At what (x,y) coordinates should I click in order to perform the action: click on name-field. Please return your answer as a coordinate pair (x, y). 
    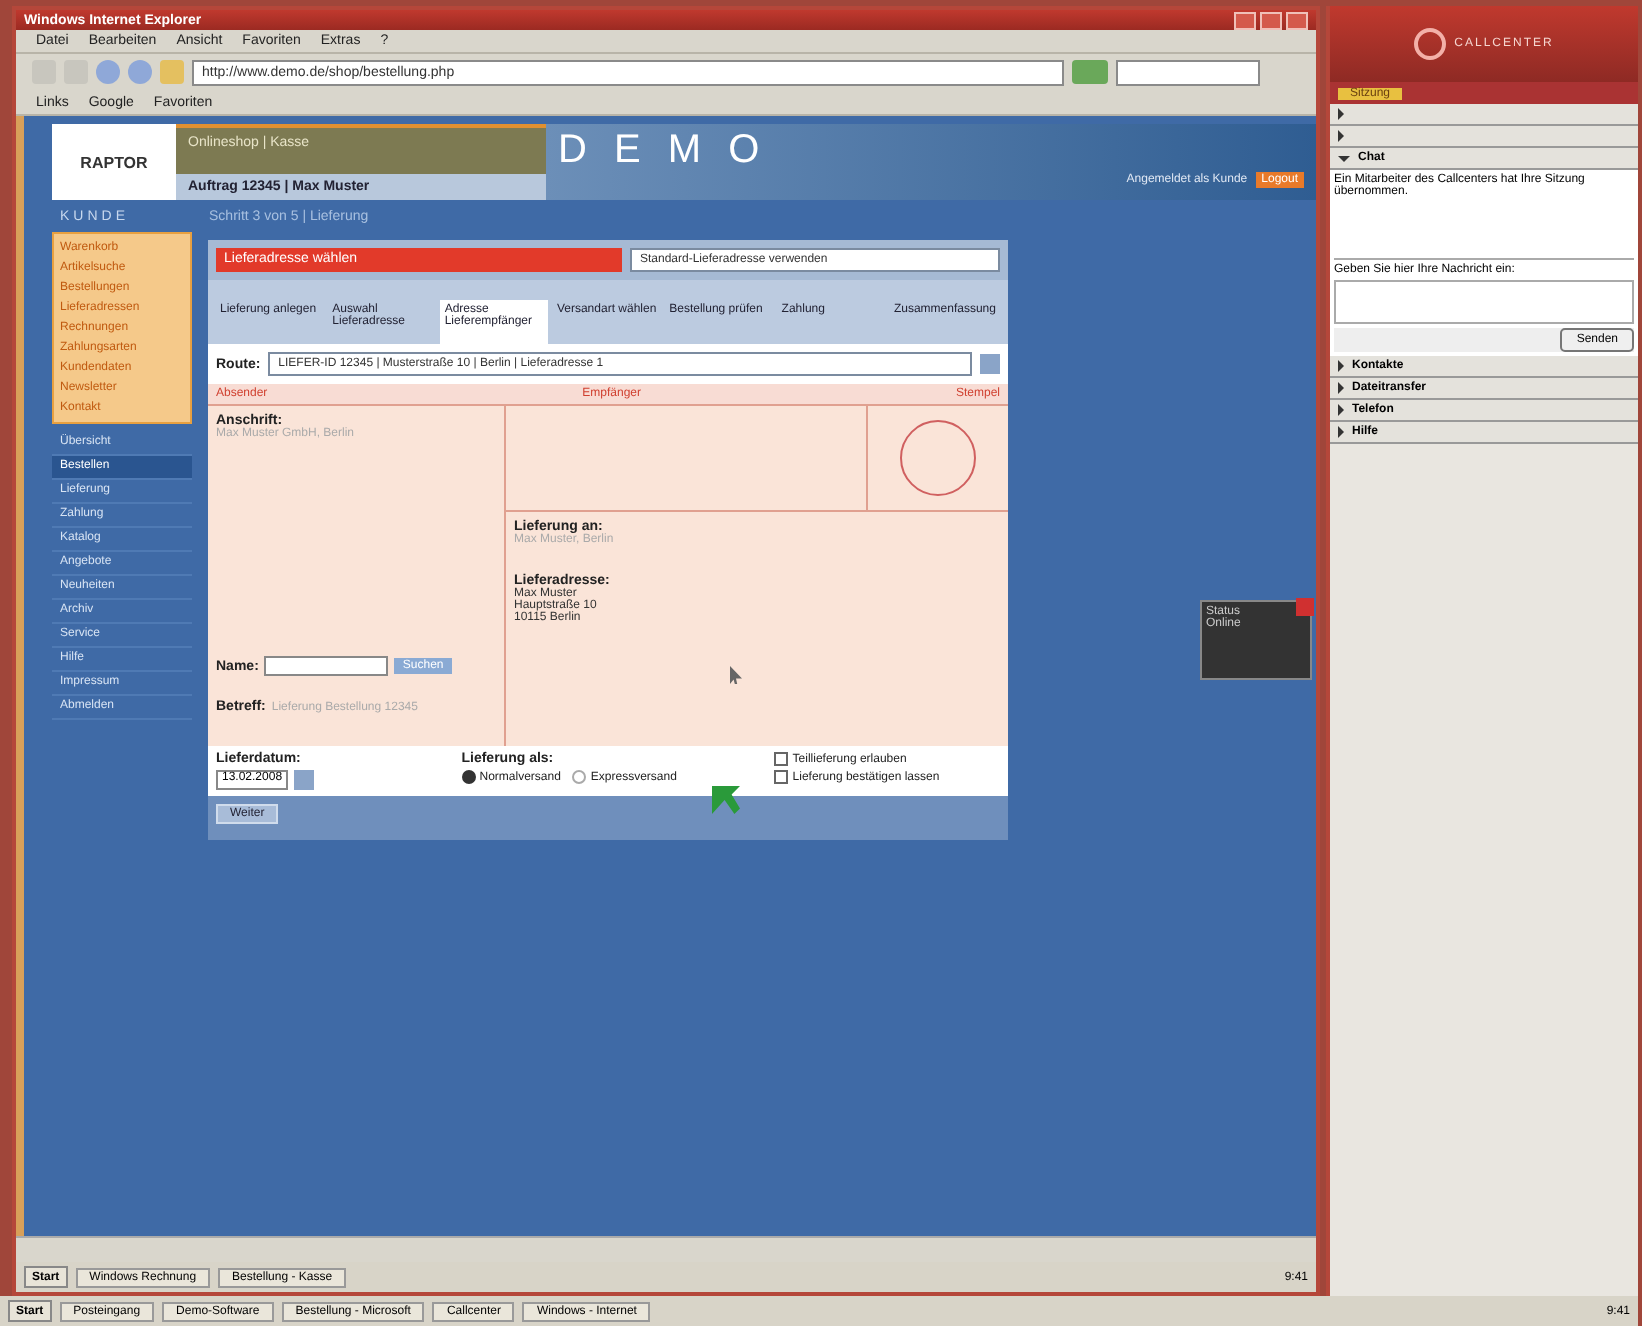
    Looking at the image, I should click on (326, 666).